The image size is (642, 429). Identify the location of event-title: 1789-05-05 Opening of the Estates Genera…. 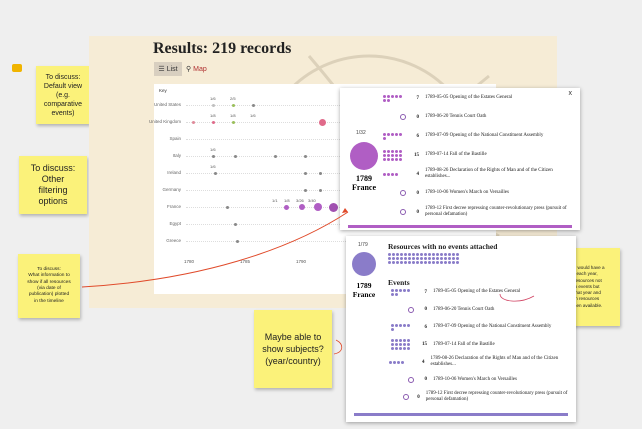
(477, 291).